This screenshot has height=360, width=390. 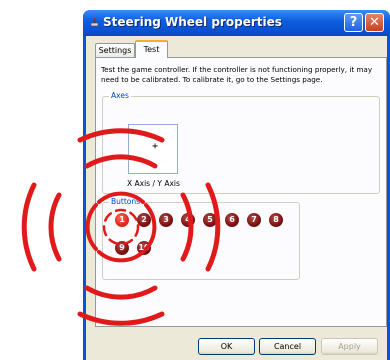 I want to click on axis-display: +, so click(x=153, y=149).